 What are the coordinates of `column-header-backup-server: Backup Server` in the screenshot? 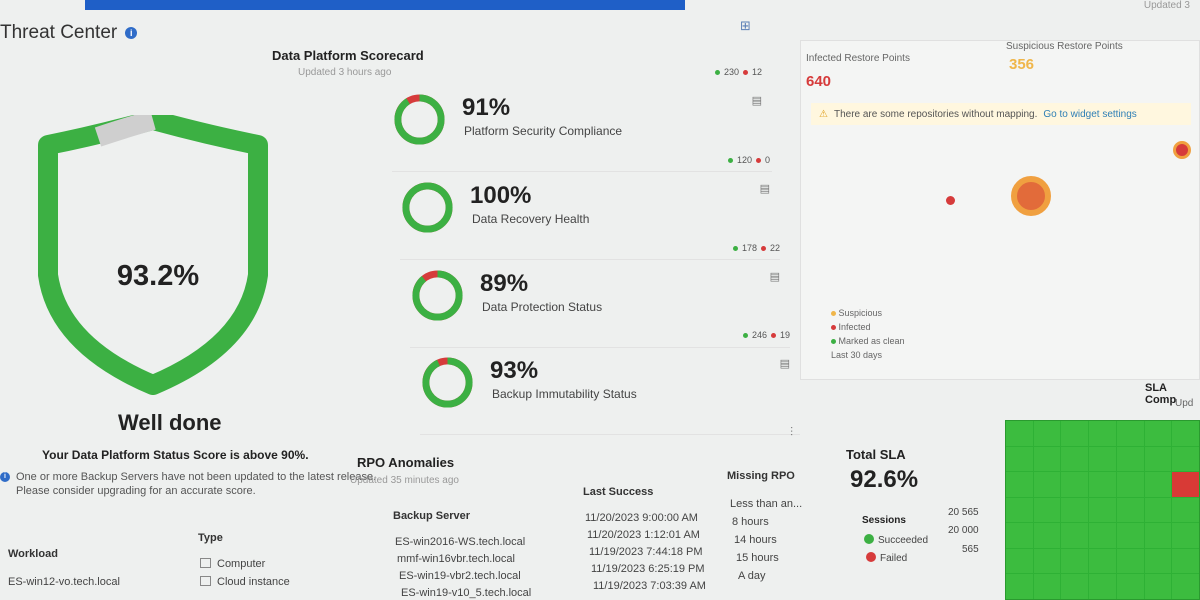 It's located at (431, 516).